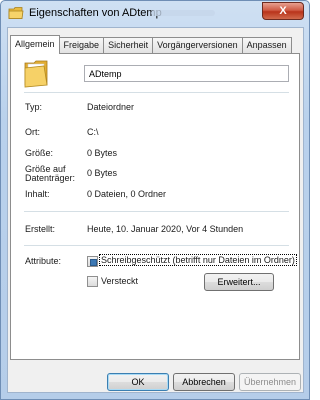  What do you see at coordinates (40, 229) in the screenshot?
I see `created-label: Erstellt:` at bounding box center [40, 229].